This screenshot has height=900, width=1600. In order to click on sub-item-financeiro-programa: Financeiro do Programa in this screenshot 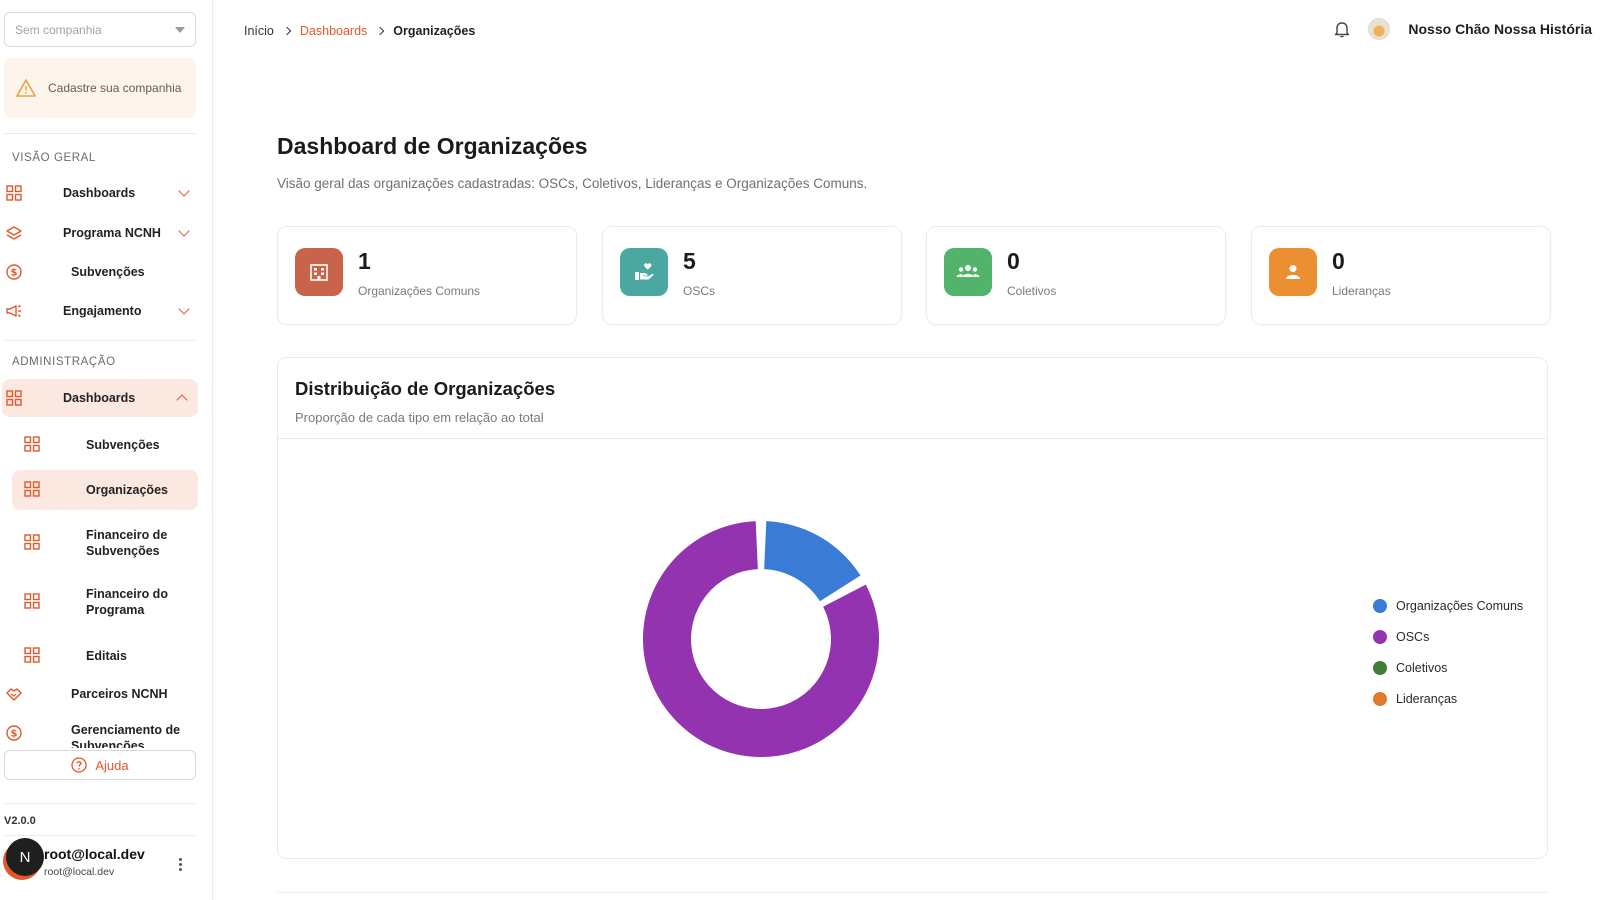, I will do `click(105, 602)`.